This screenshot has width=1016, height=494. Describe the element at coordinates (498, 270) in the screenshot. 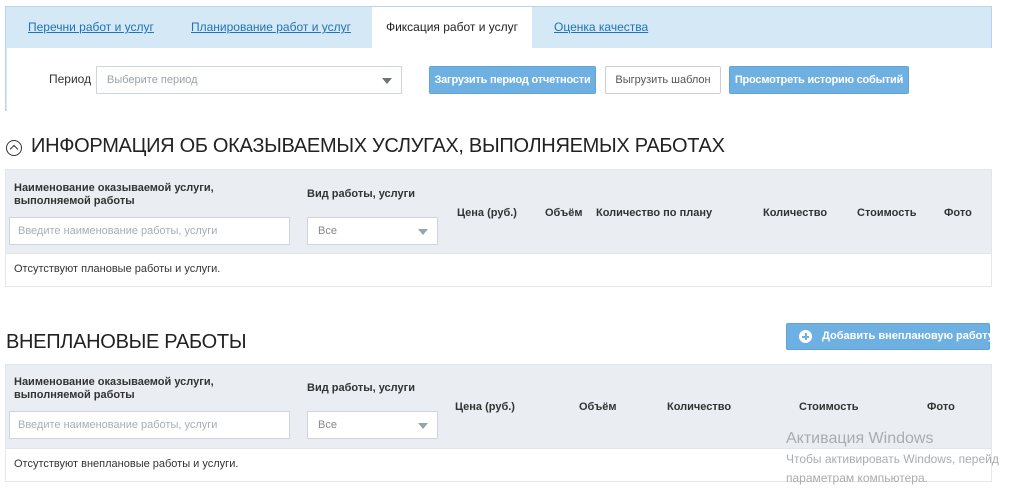

I see `planned-empty-row: Отсутствуют плановые работы и услуги.` at that location.